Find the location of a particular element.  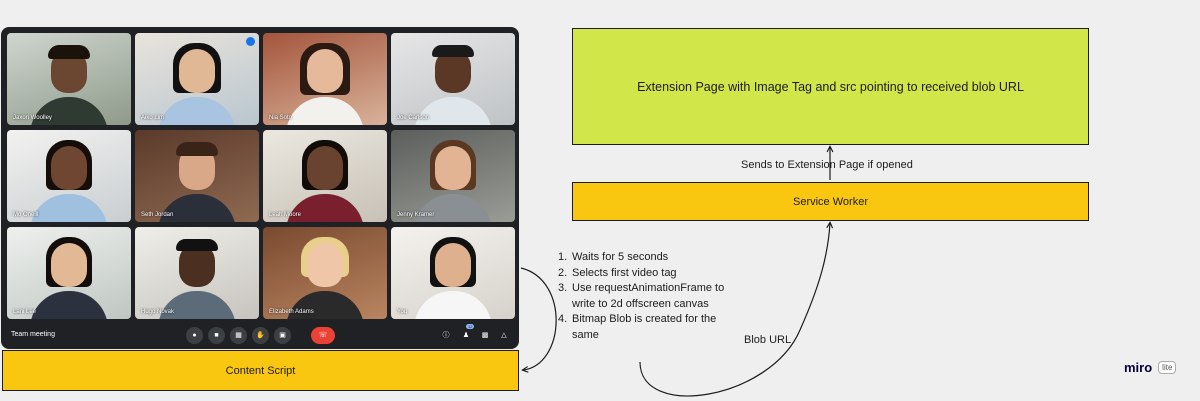

plan-badge: lite is located at coordinates (1167, 367).